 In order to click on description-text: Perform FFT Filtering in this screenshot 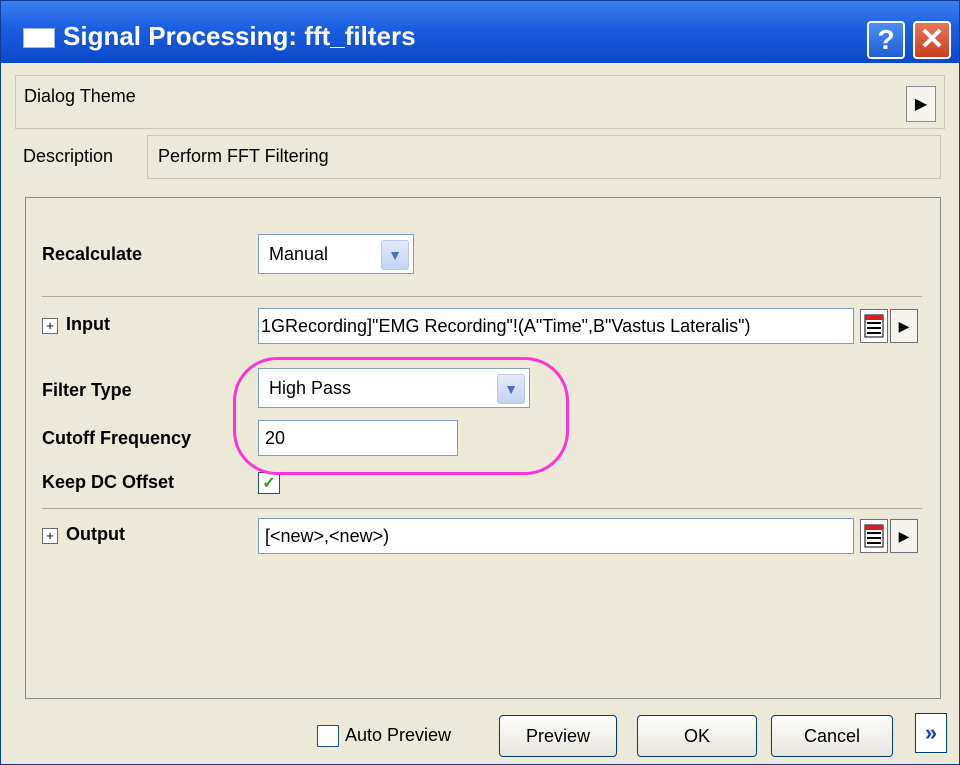, I will do `click(243, 156)`.